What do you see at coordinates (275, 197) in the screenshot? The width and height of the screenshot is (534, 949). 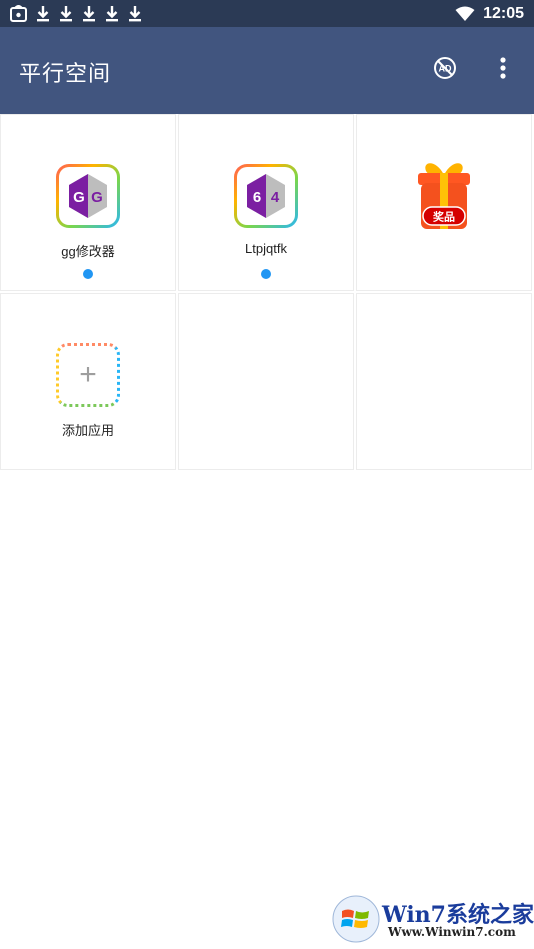 I see `svg-text: 4` at bounding box center [275, 197].